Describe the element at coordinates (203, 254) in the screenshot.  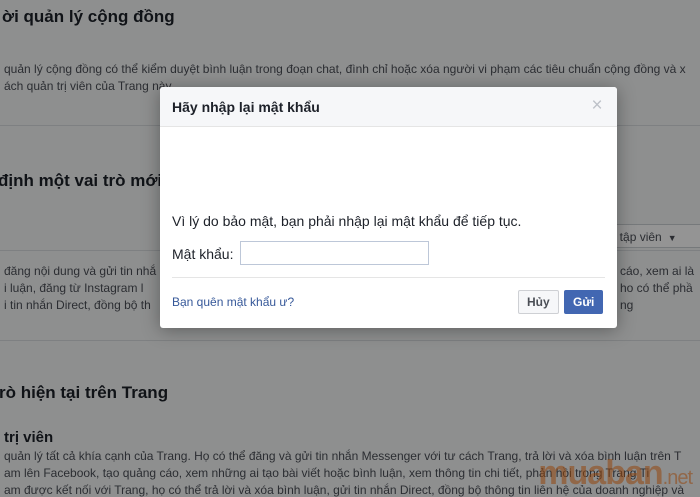
I see `password-label: Mật khẩu:` at that location.